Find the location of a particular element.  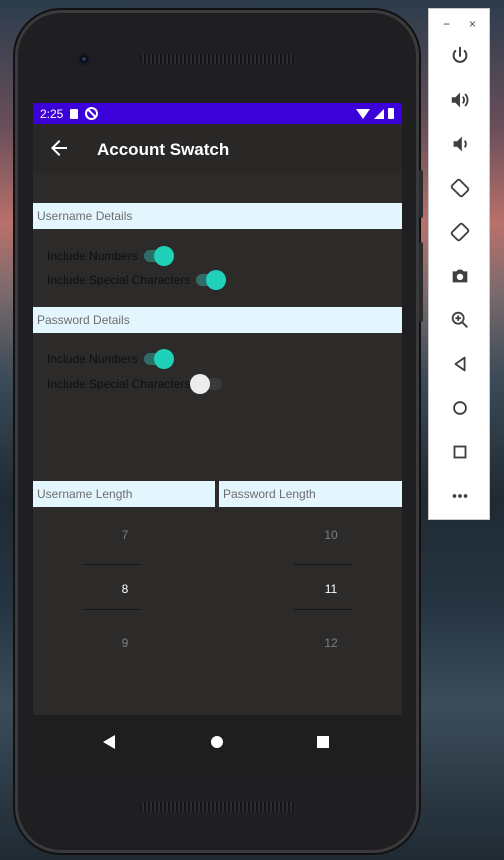

password-length-header: Password Length is located at coordinates (310, 494).